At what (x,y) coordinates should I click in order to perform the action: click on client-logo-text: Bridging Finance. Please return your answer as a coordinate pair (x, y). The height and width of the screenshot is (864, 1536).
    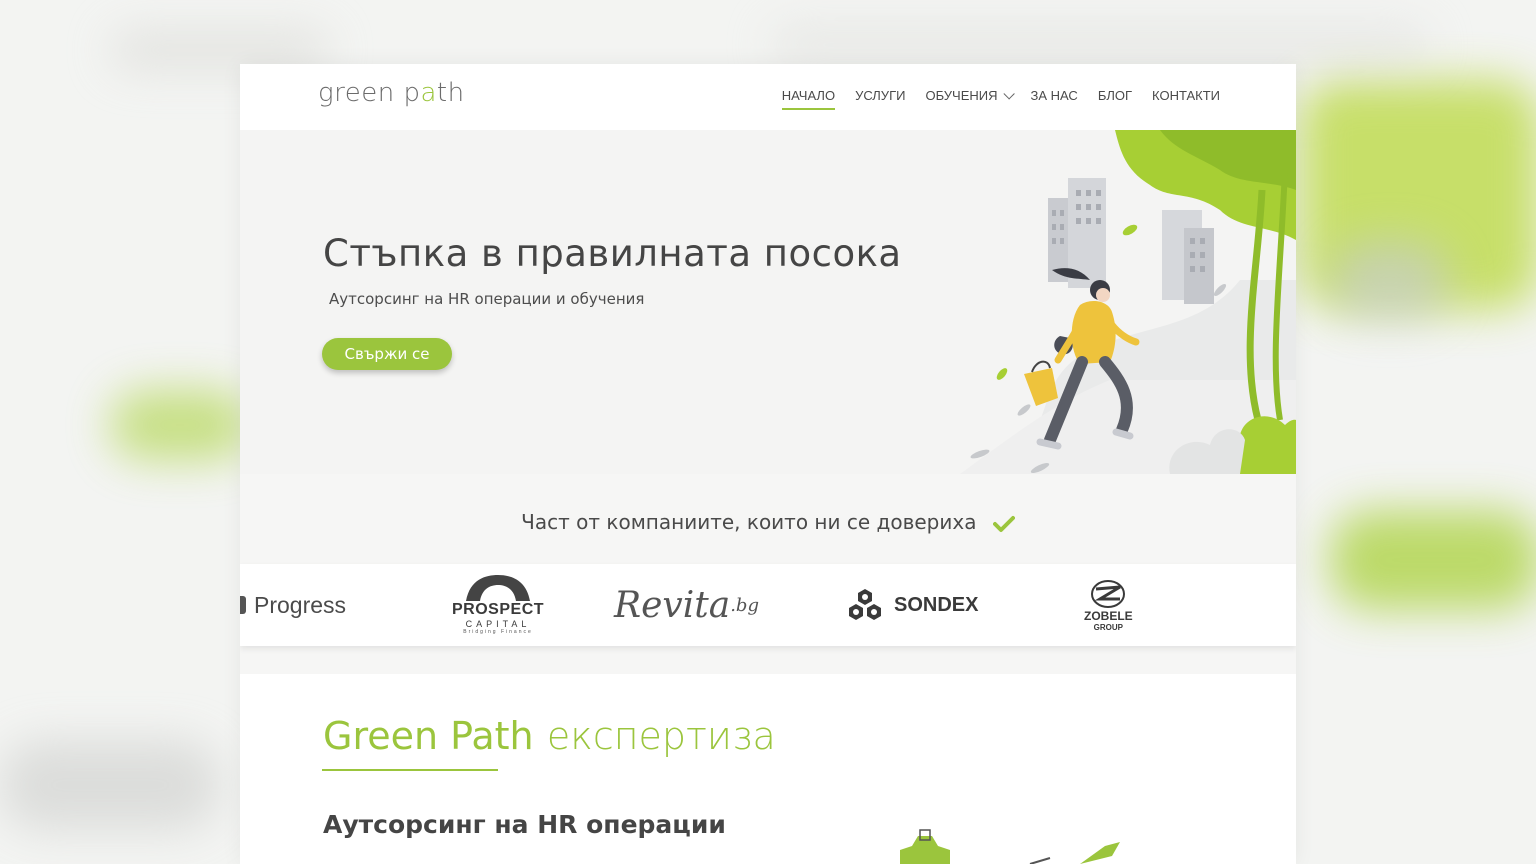
    Looking at the image, I should click on (498, 632).